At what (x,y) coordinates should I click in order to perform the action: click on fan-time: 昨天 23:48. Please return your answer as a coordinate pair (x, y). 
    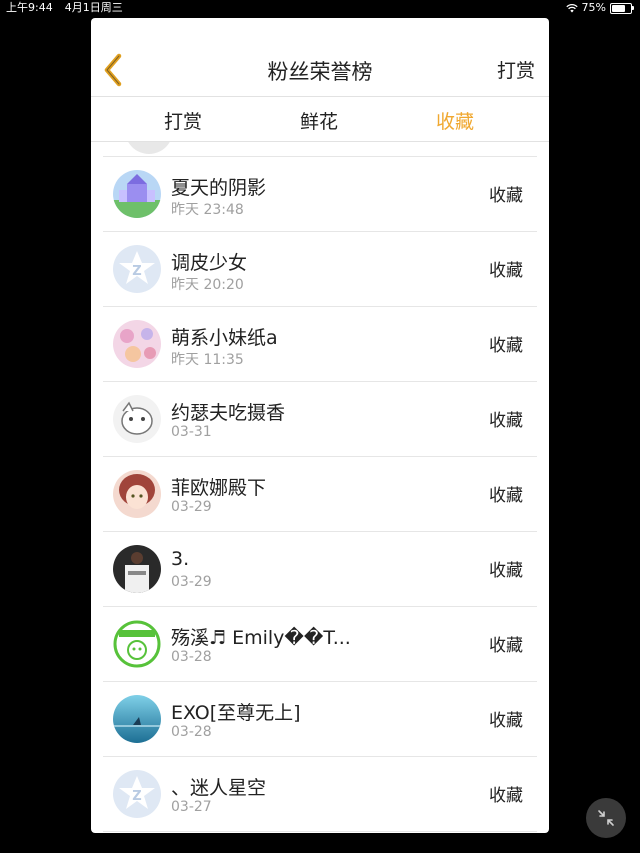
    Looking at the image, I should click on (207, 210).